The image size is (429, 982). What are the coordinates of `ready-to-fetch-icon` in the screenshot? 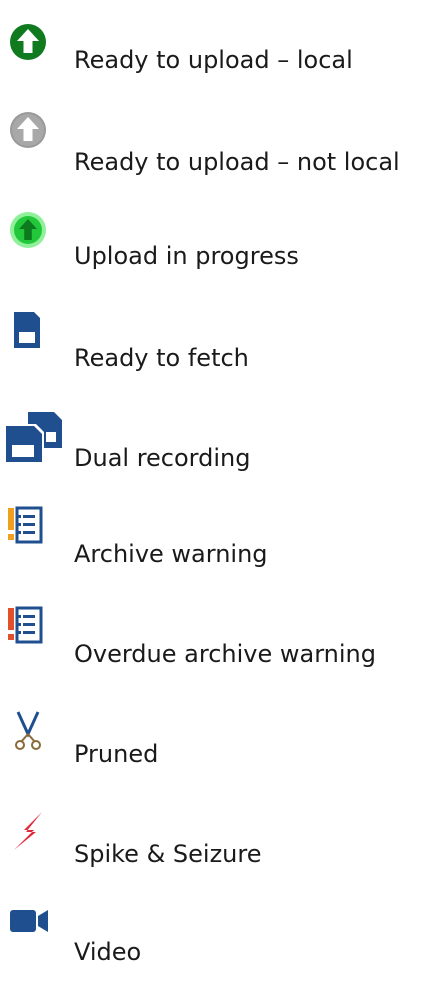 It's located at (36, 338).